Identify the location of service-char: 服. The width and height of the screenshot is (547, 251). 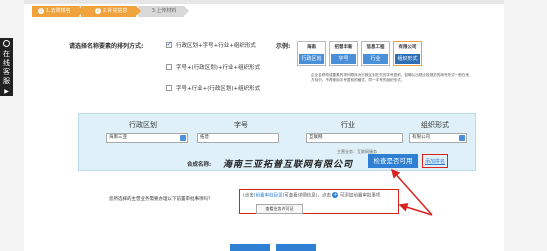
(6, 81).